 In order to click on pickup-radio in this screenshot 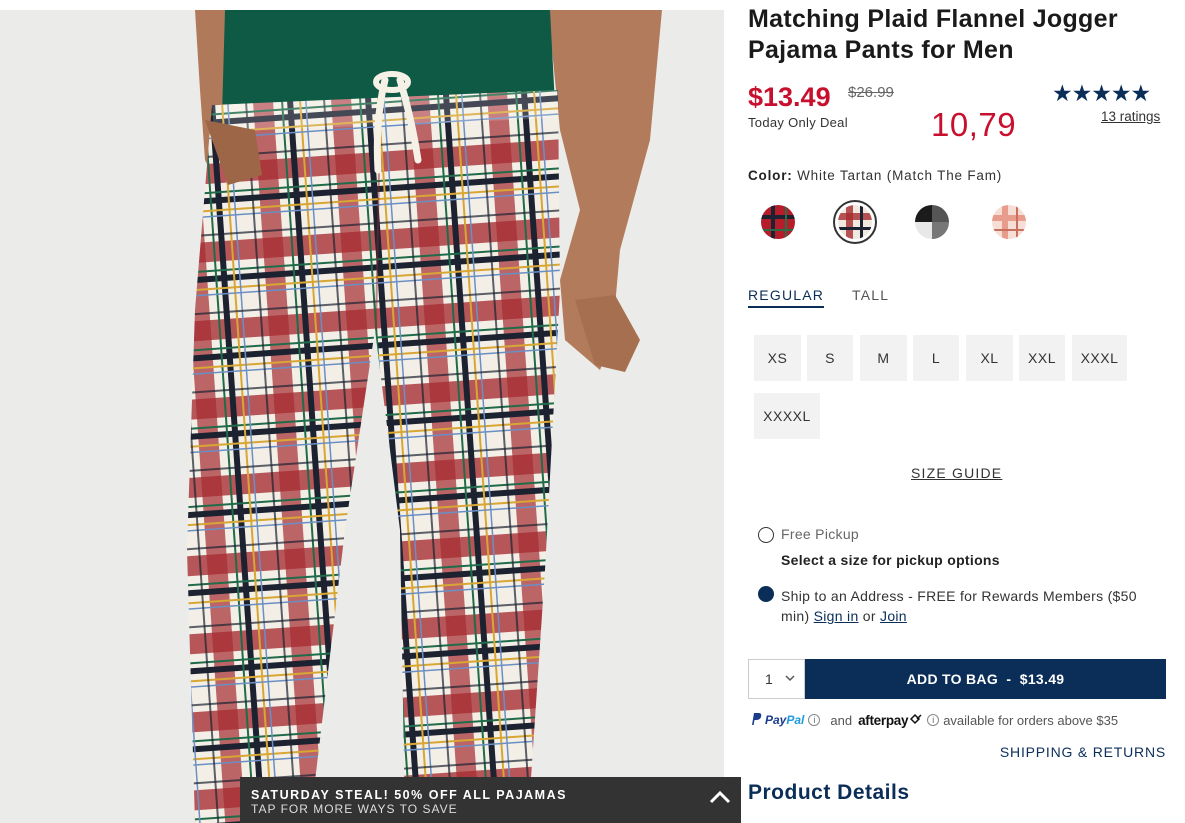, I will do `click(766, 535)`.